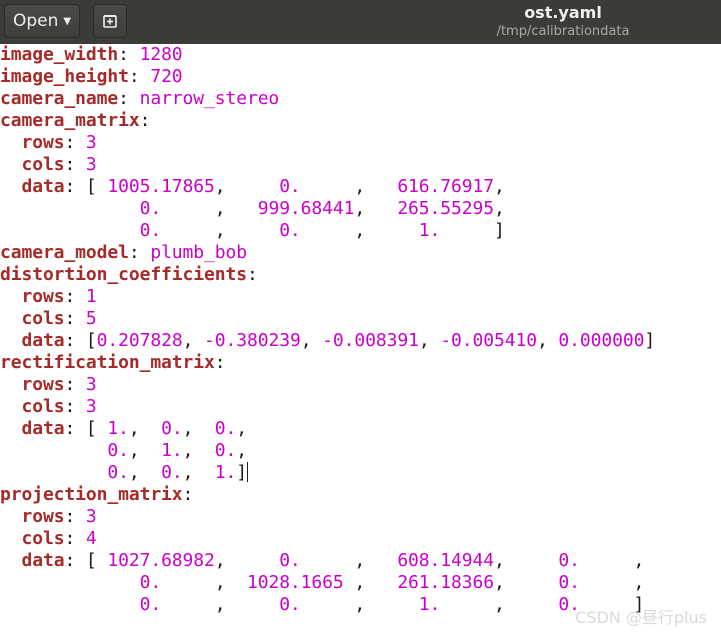  Describe the element at coordinates (360, 363) in the screenshot. I see `code-line: rectification_matrix:` at that location.